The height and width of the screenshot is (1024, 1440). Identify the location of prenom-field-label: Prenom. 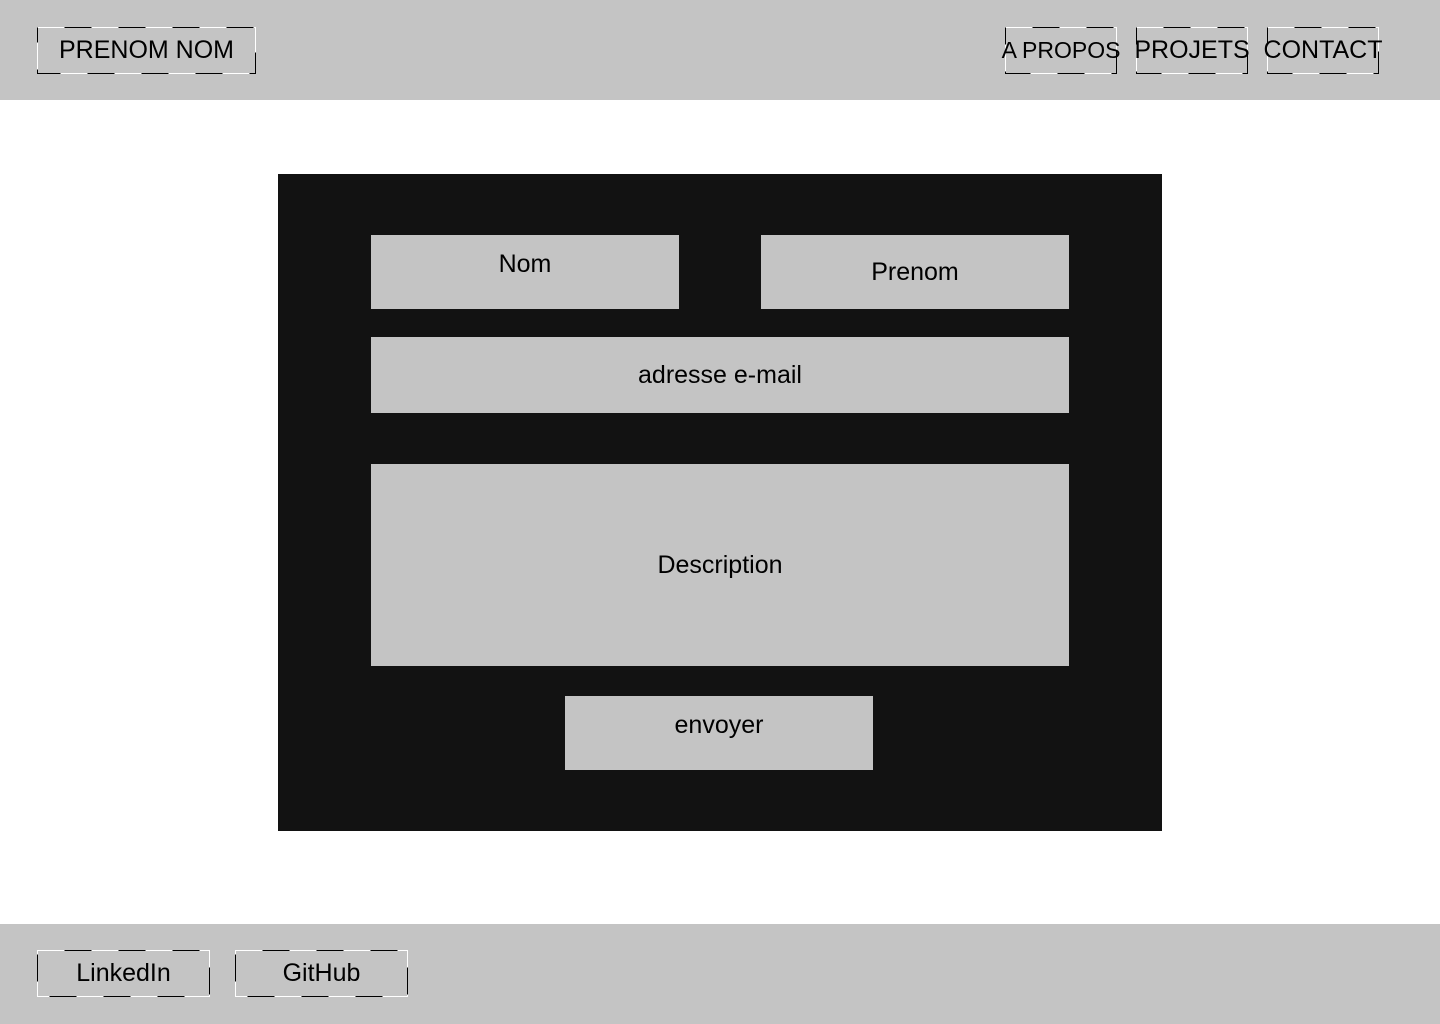
(915, 271).